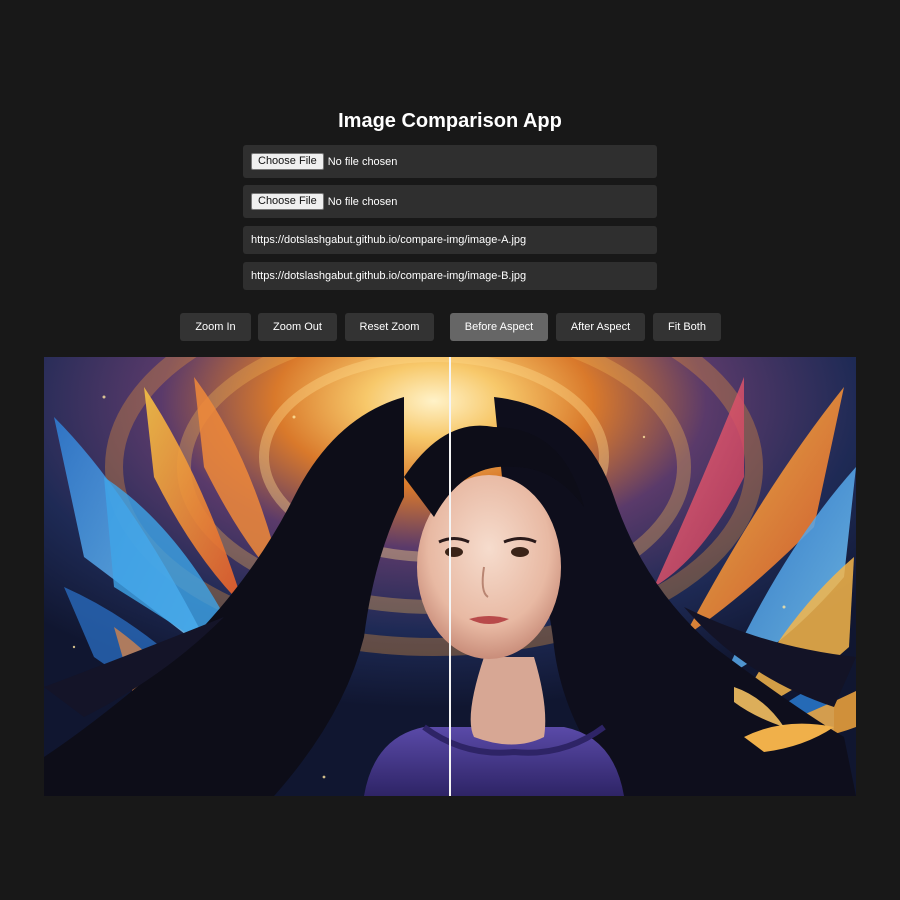  Describe the element at coordinates (450, 201) in the screenshot. I see `file-input-after: Choose File No file chosen` at that location.